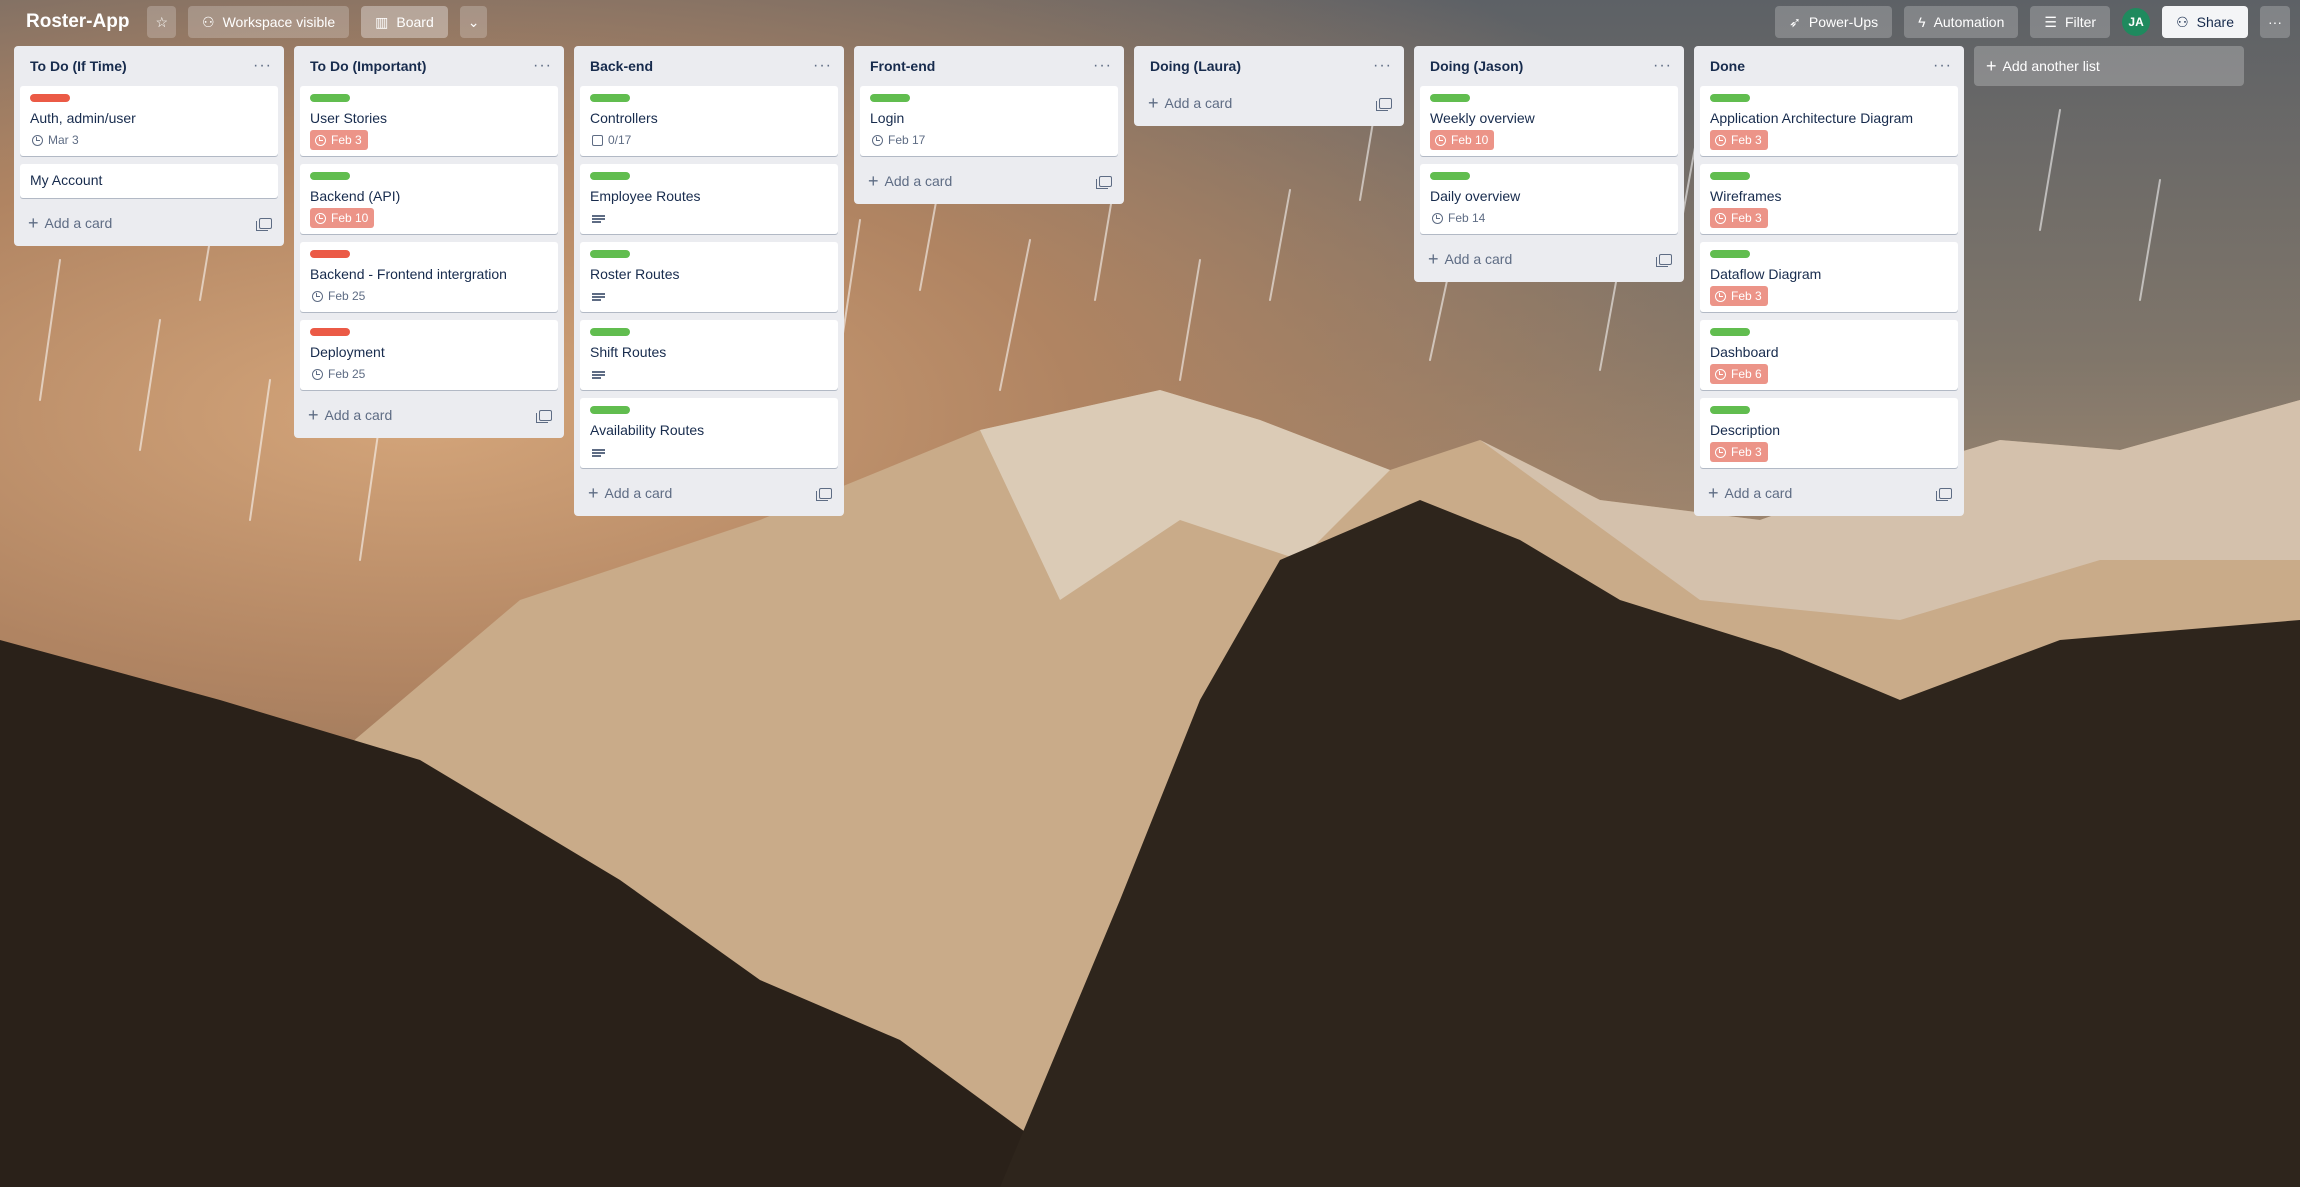 The height and width of the screenshot is (1187, 2300). Describe the element at coordinates (597, 140) in the screenshot. I see `checklist-icon` at that location.